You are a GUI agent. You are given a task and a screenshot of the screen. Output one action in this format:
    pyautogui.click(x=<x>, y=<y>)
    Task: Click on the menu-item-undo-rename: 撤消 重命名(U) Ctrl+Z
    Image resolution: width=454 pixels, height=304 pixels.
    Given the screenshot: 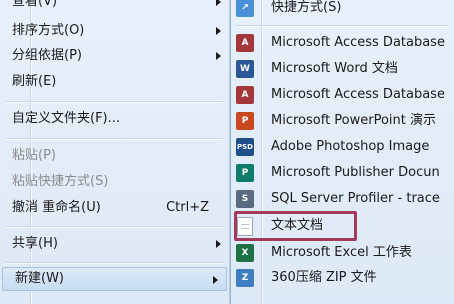 What is the action you would take?
    pyautogui.click(x=114, y=208)
    